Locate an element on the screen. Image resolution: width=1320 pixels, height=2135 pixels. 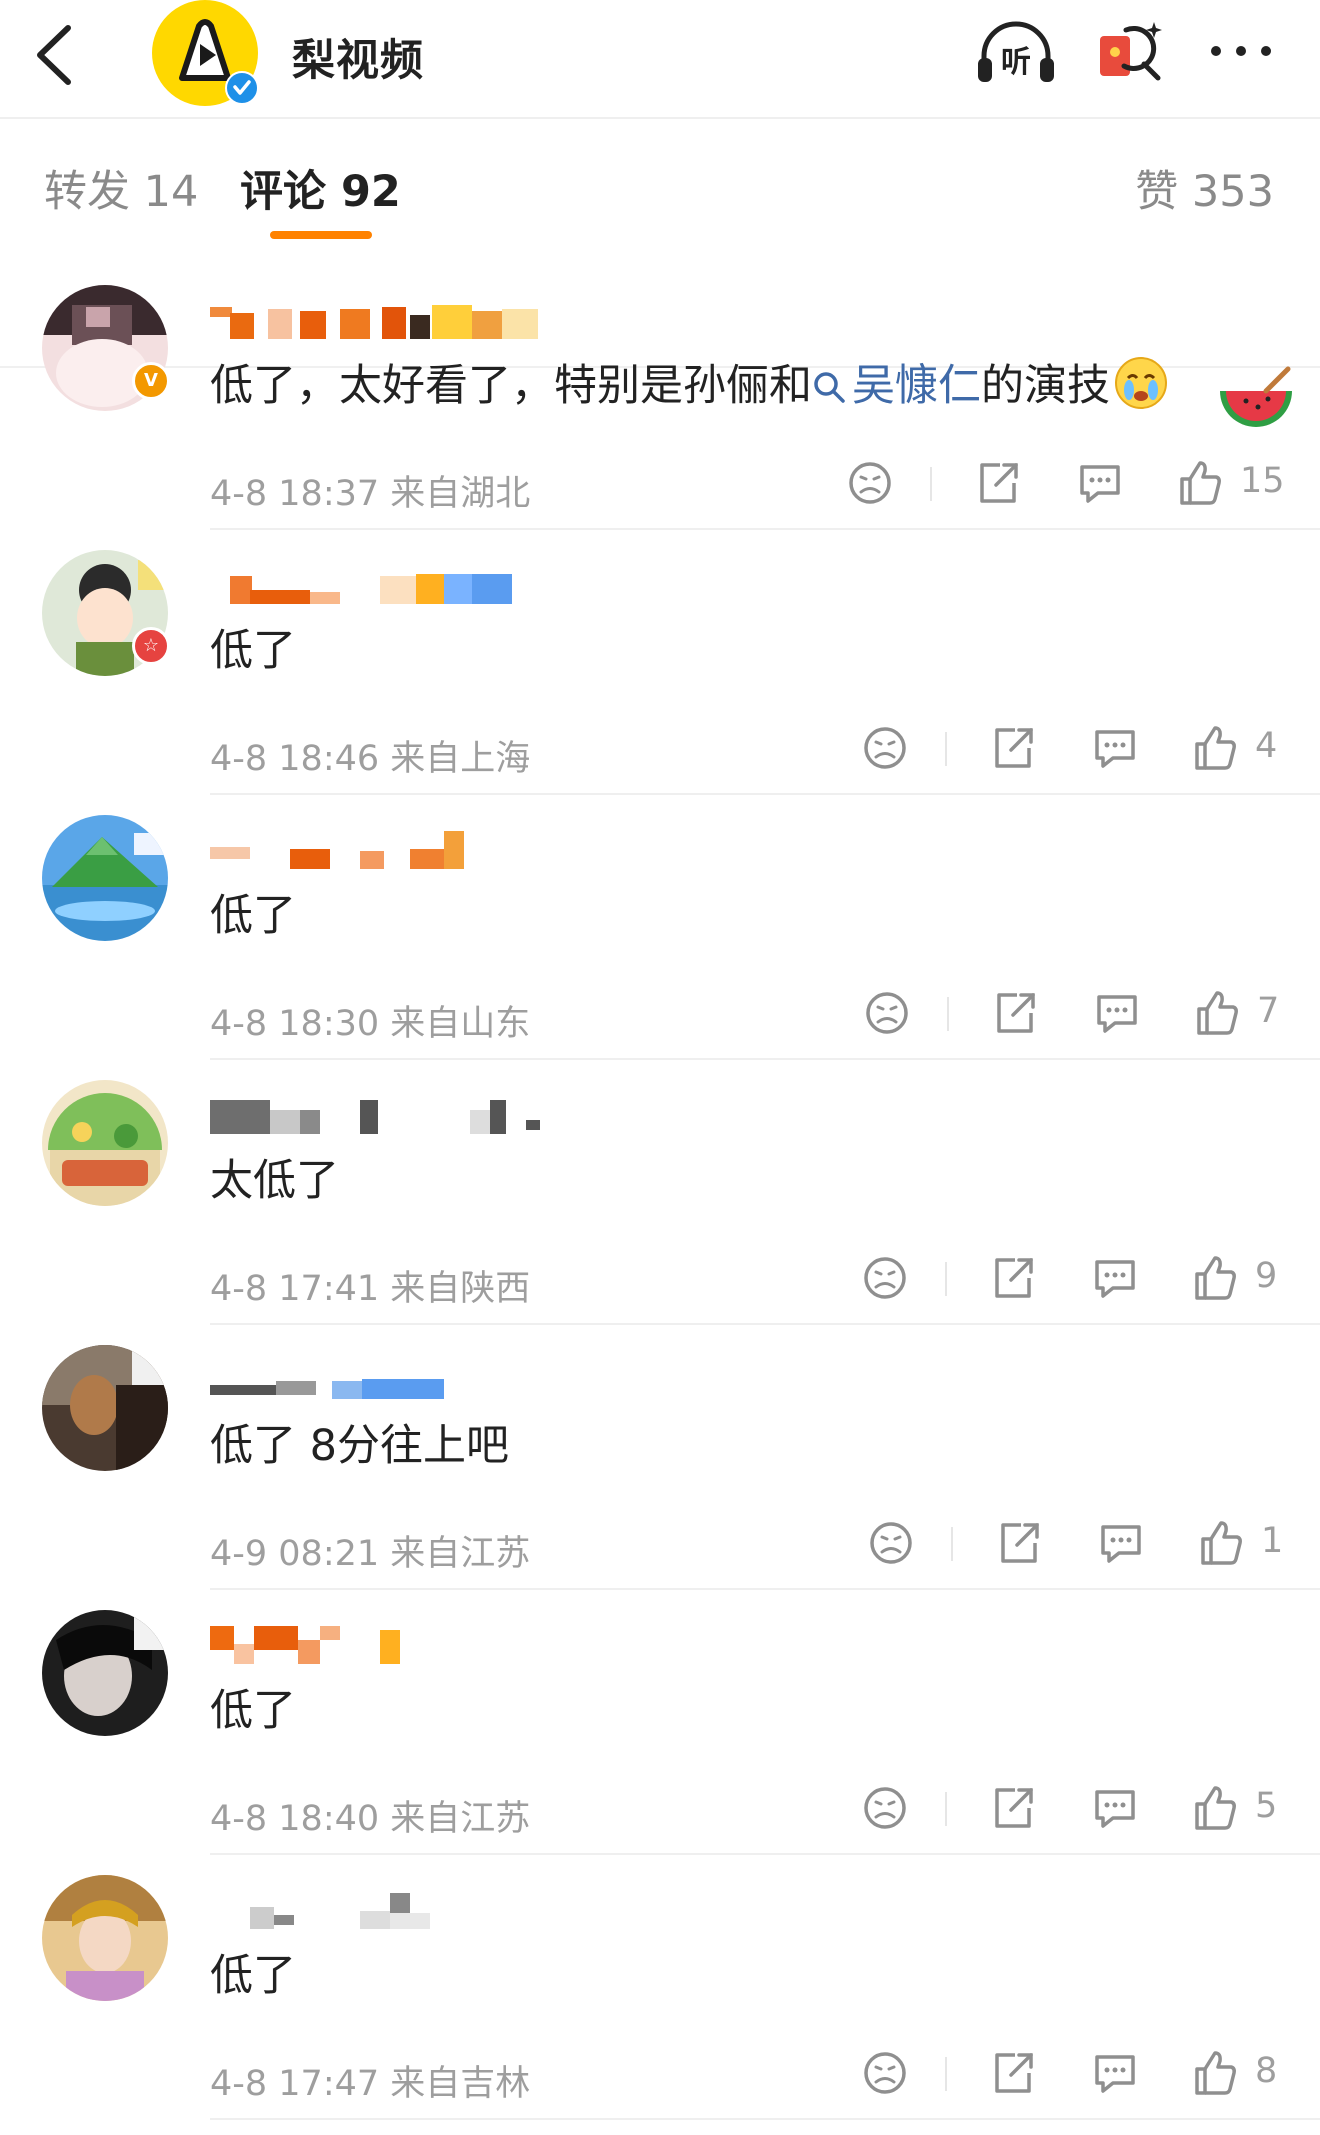
comment-actions: 8 is located at coordinates (1075, 2073).